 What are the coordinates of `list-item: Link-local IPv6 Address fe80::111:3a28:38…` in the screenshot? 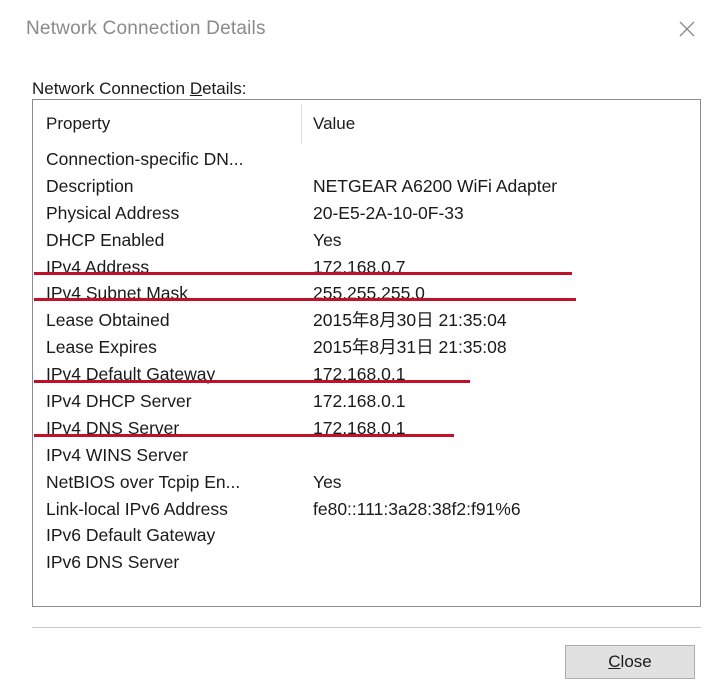 It's located at (366, 509).